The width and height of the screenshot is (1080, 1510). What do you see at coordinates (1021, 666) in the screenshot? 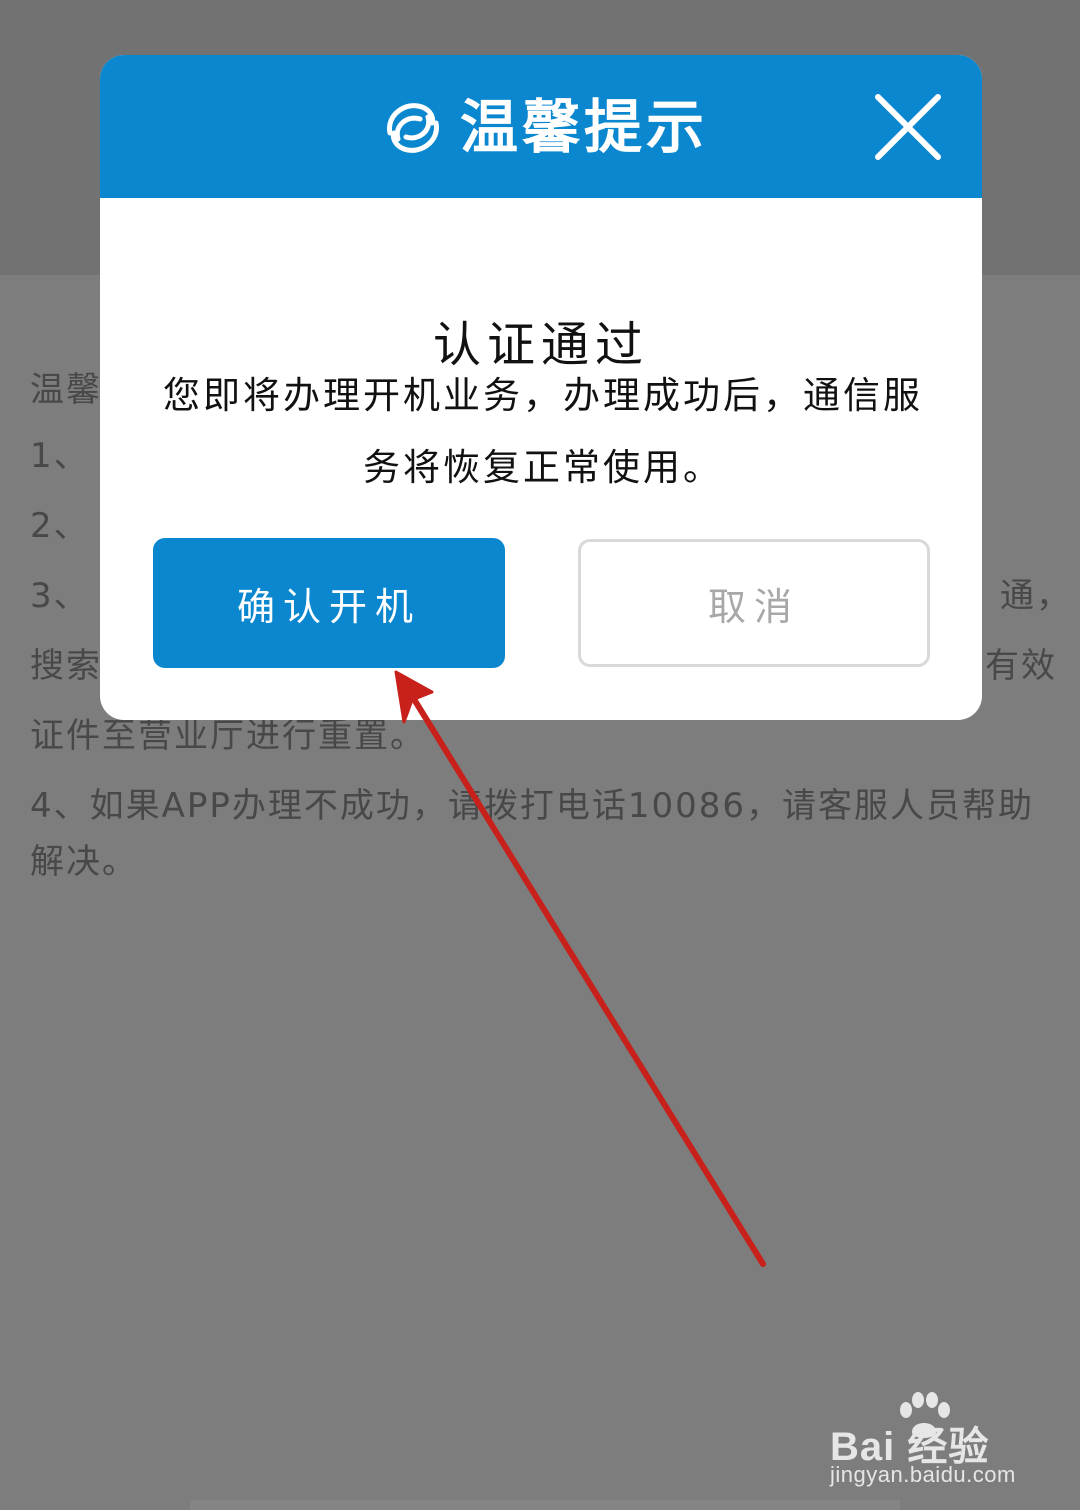
I see `tips-item-3-line2-tail: 有效` at bounding box center [1021, 666].